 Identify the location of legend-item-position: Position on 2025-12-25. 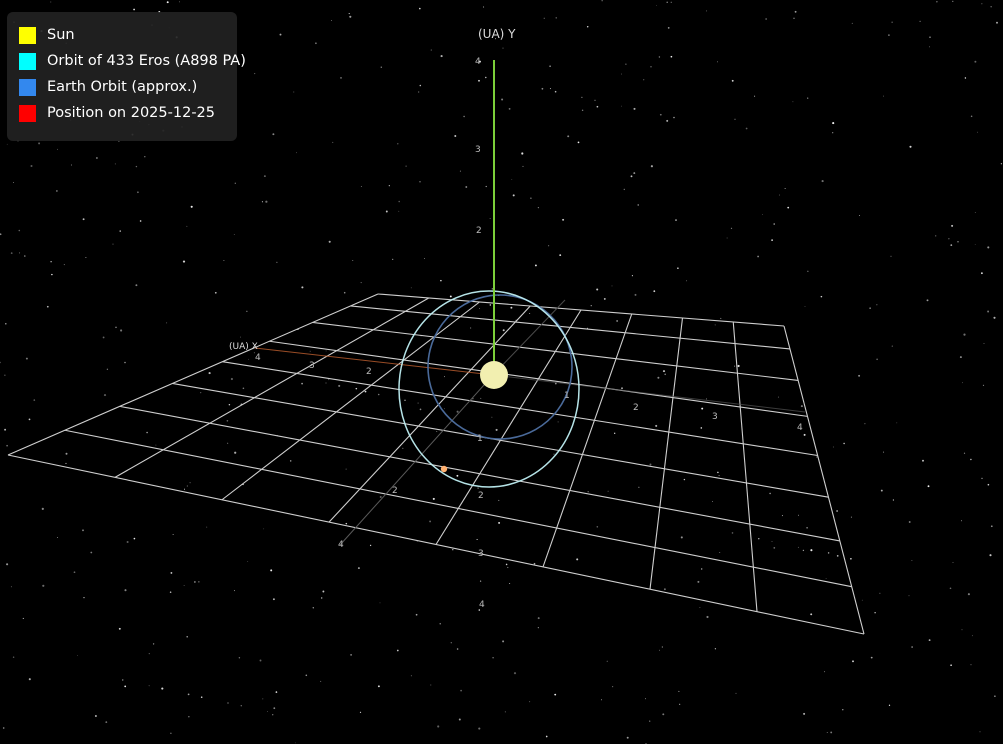
(122, 113).